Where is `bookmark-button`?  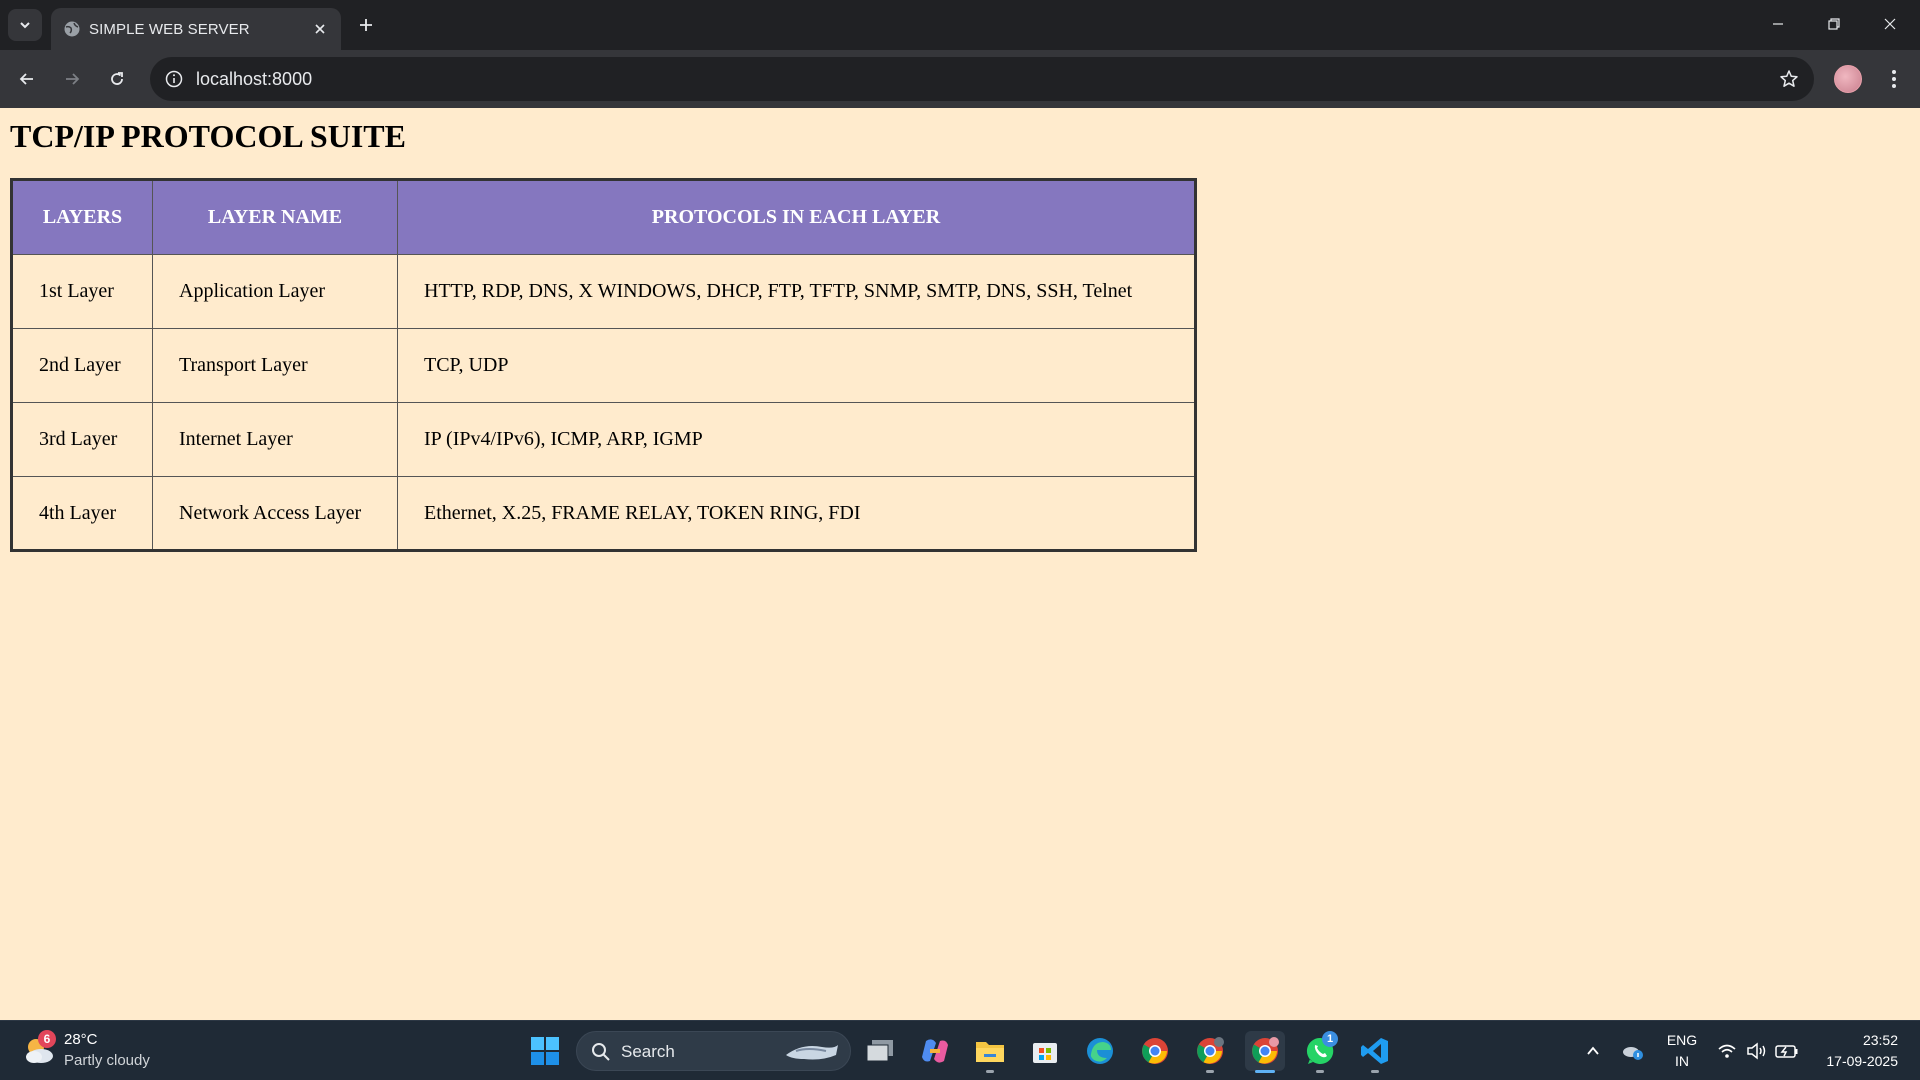
bookmark-button is located at coordinates (1789, 79).